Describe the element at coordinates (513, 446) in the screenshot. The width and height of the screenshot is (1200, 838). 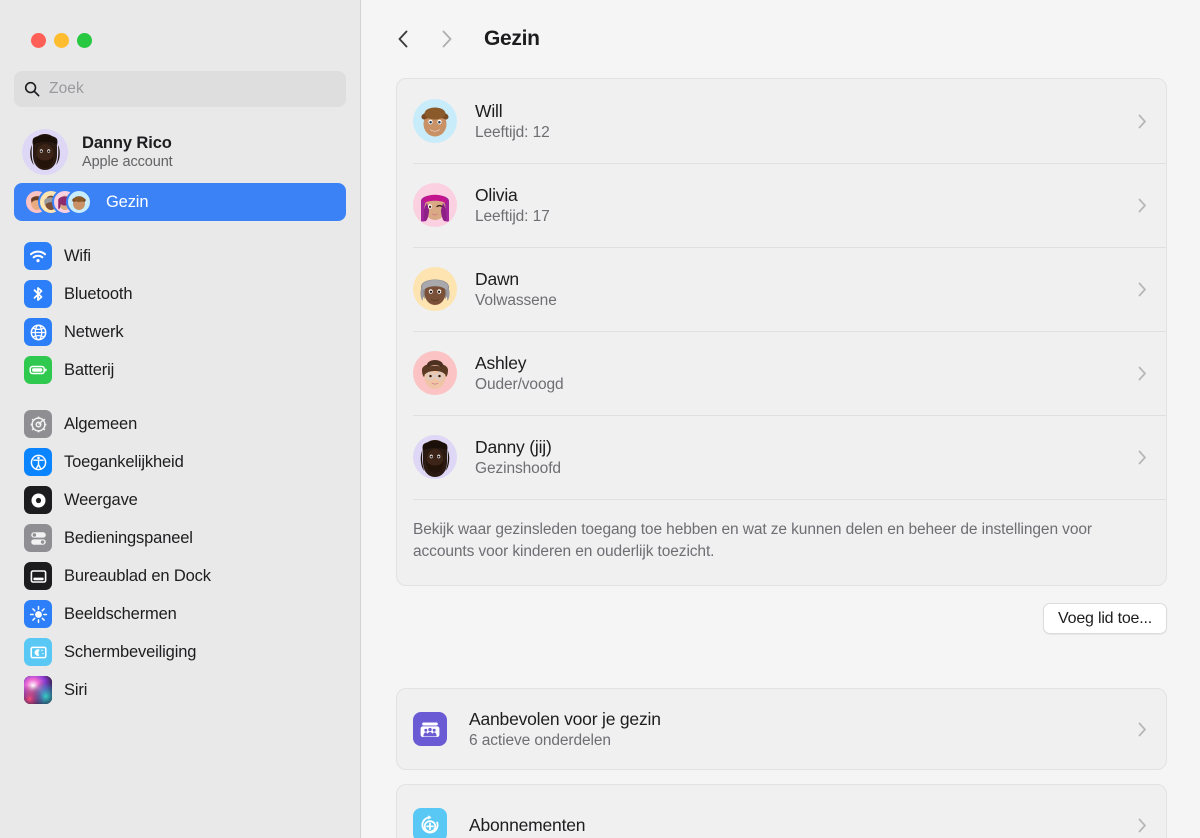
I see `member-name: Danny (jij)` at that location.